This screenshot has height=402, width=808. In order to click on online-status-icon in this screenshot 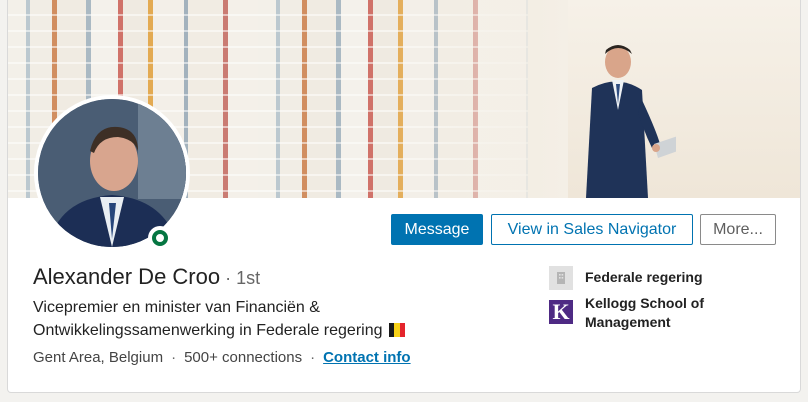, I will do `click(160, 238)`.